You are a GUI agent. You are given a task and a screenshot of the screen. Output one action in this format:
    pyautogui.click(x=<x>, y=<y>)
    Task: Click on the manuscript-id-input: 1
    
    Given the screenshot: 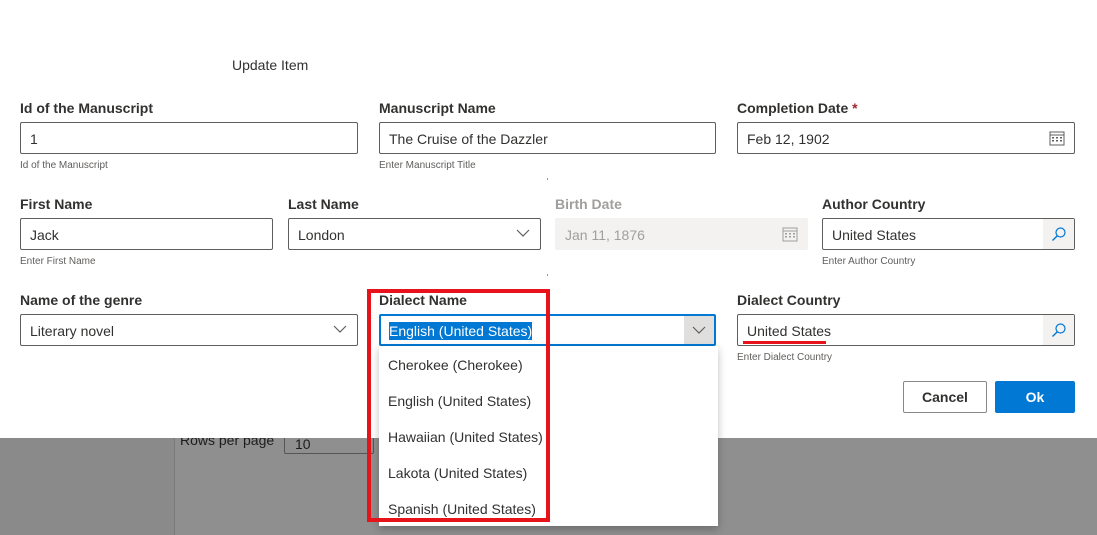 What is the action you would take?
    pyautogui.click(x=189, y=138)
    